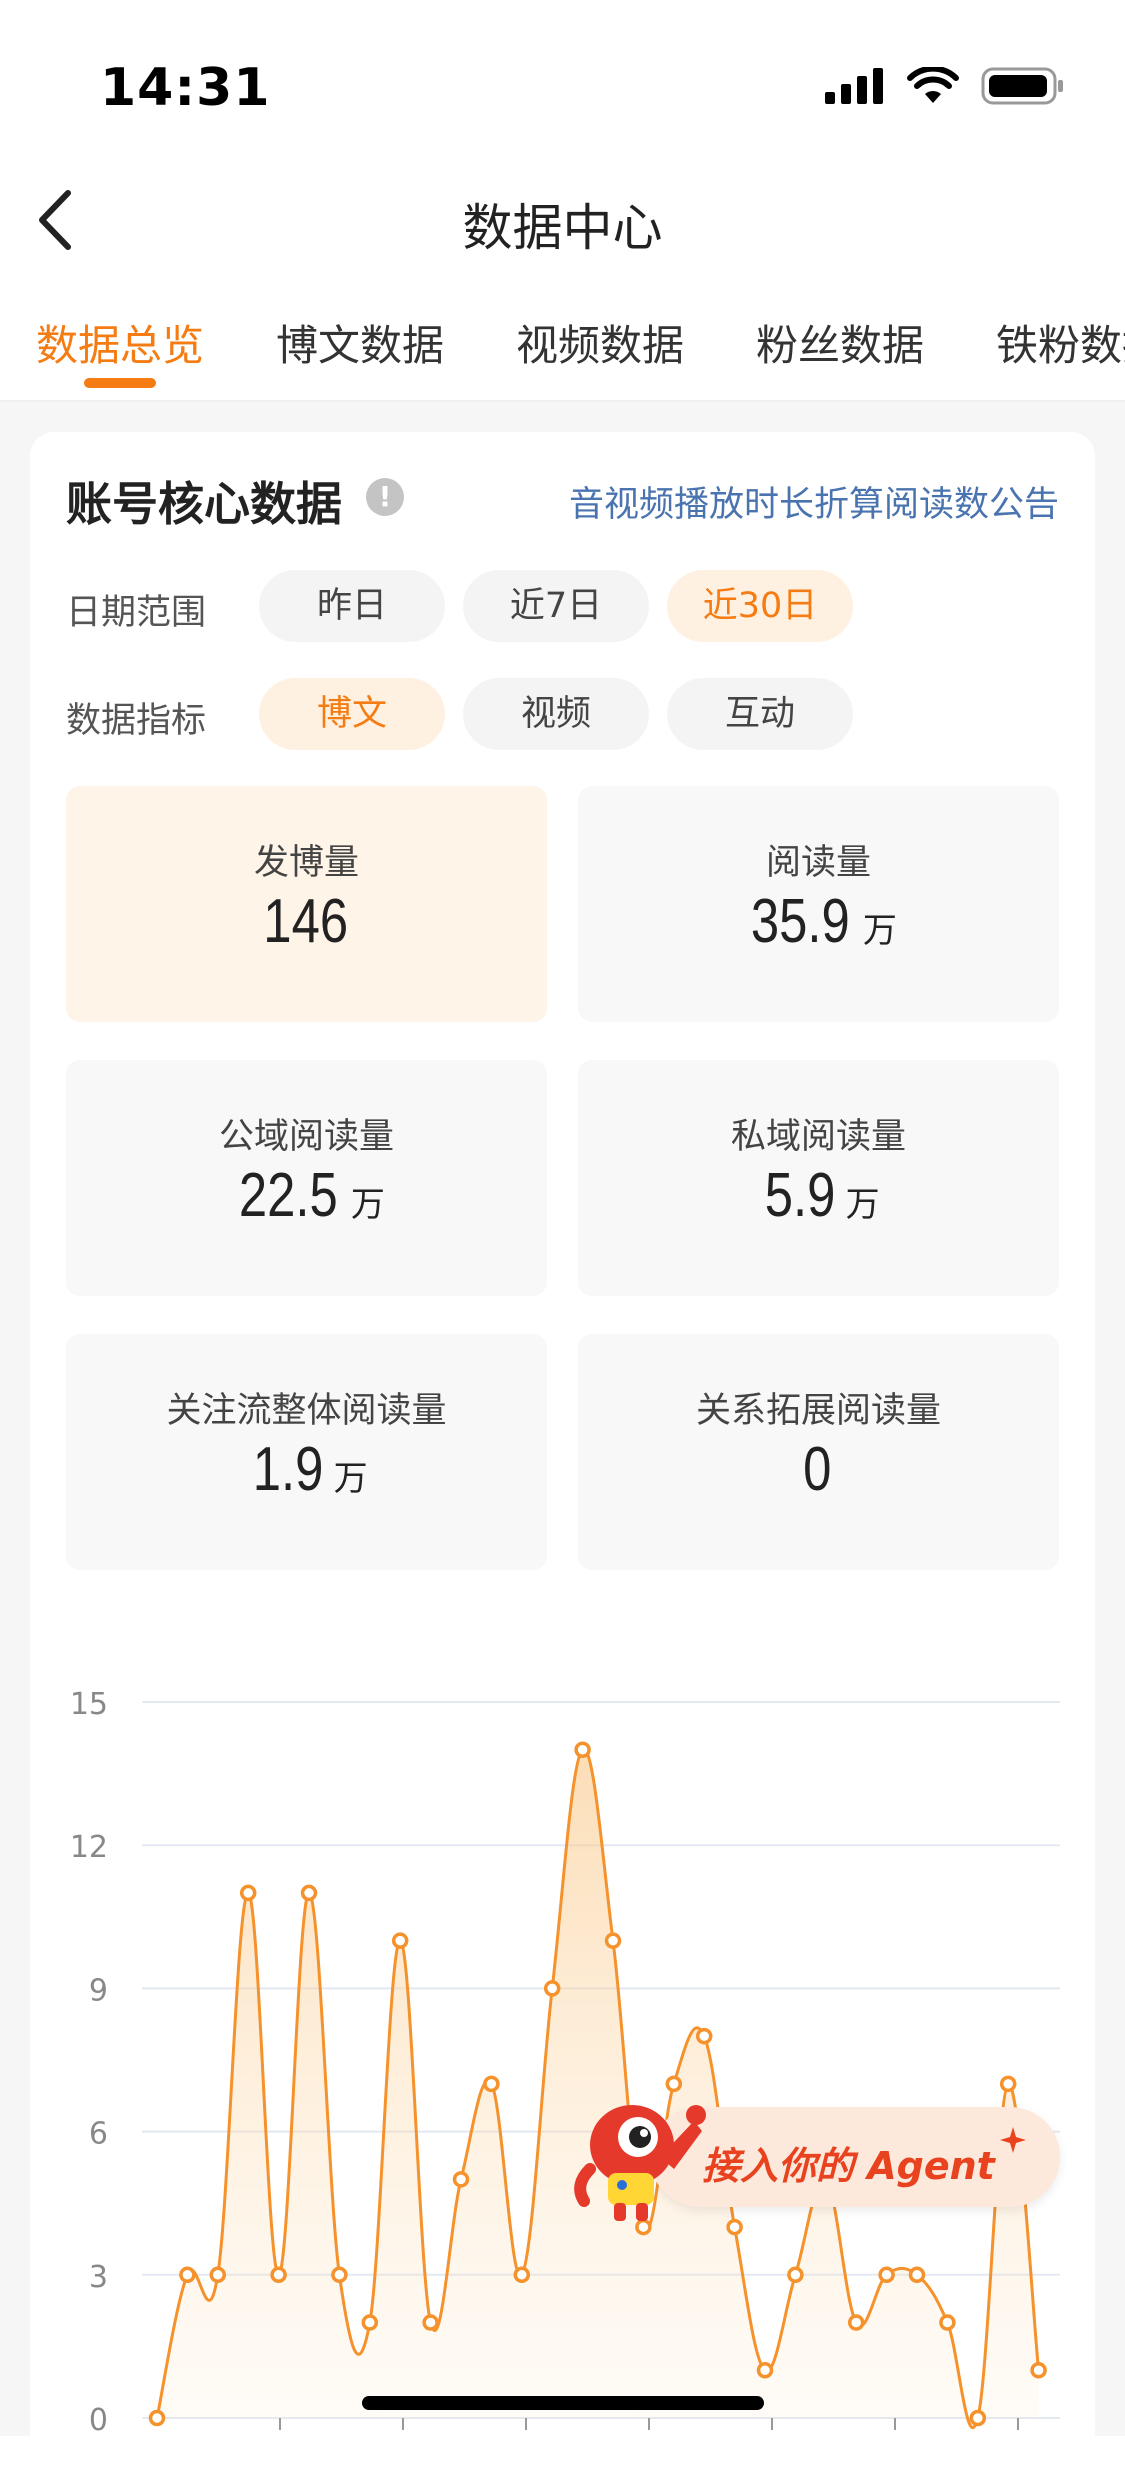 The width and height of the screenshot is (1125, 2472). What do you see at coordinates (1013, 2140) in the screenshot?
I see `sparkle-icon` at bounding box center [1013, 2140].